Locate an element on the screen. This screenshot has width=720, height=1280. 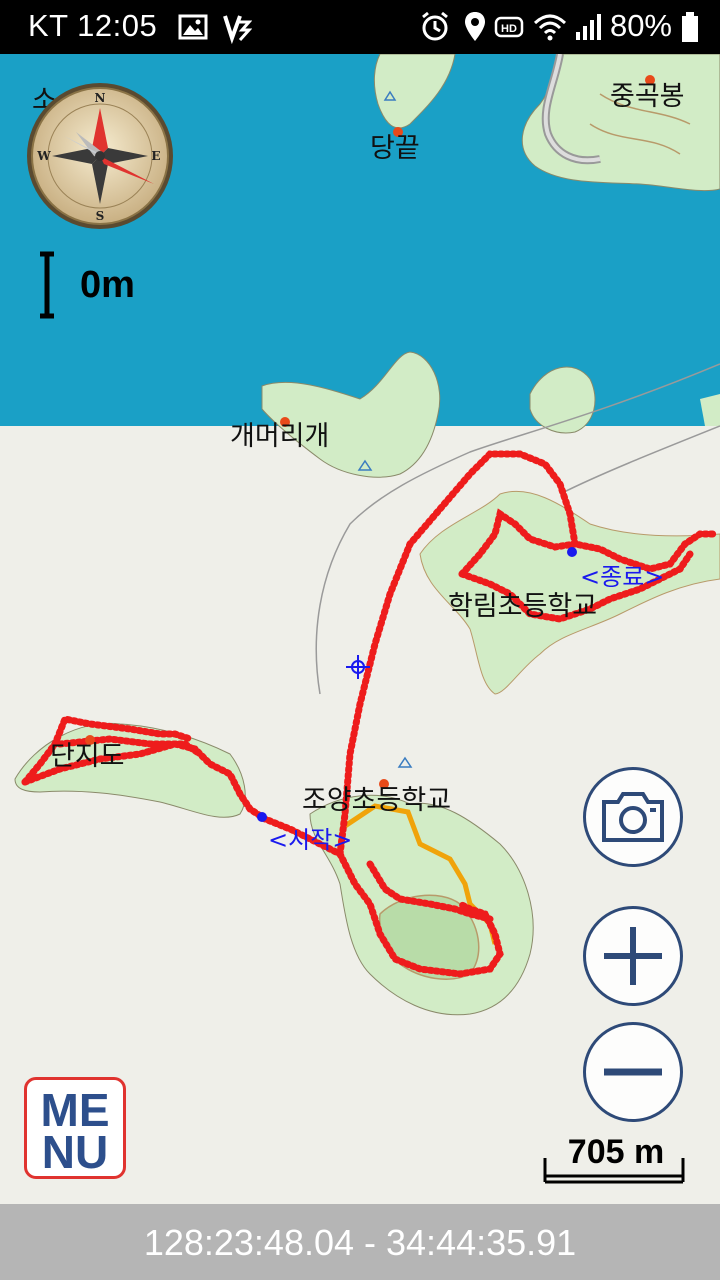
coordinate-bar: 128:23:48.04 - 34:44:35.91 is located at coordinates (360, 1242).